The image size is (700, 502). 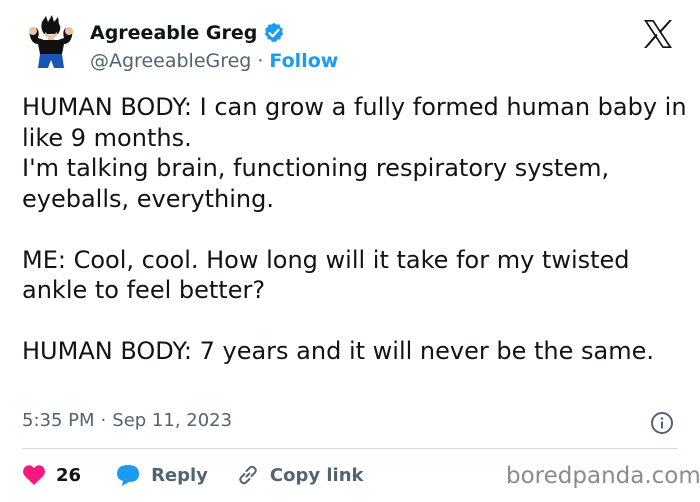 I want to click on avatar, so click(x=51, y=43).